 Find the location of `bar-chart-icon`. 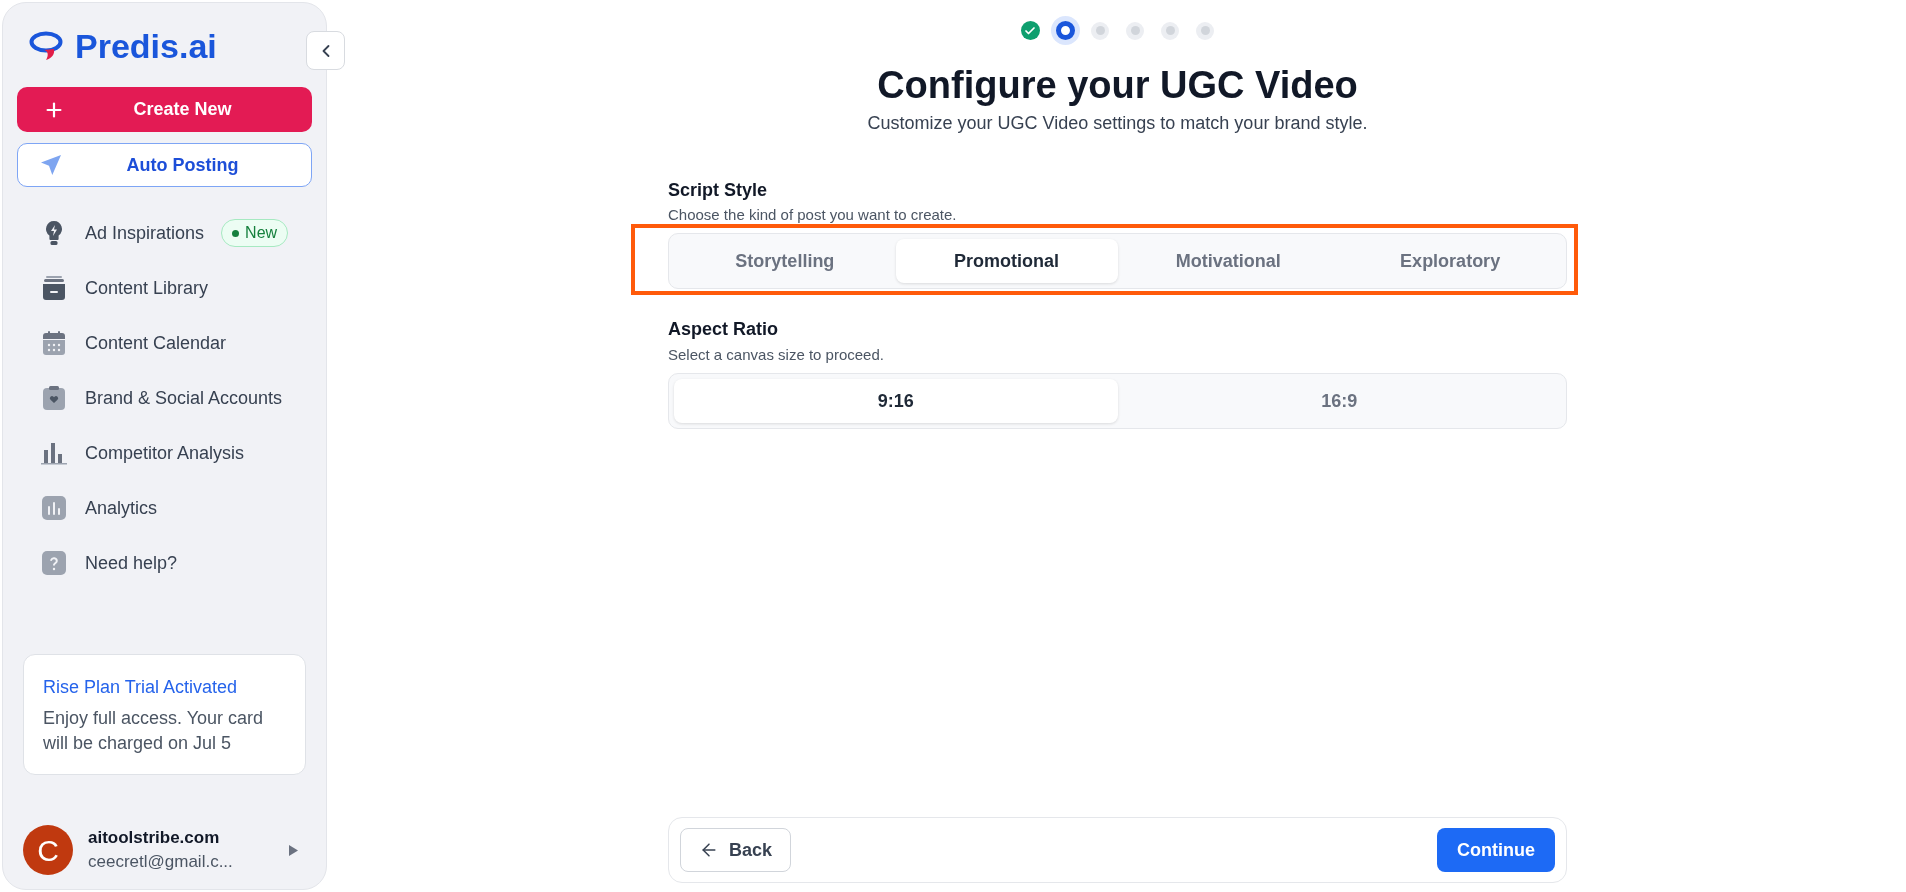

bar-chart-icon is located at coordinates (54, 453).